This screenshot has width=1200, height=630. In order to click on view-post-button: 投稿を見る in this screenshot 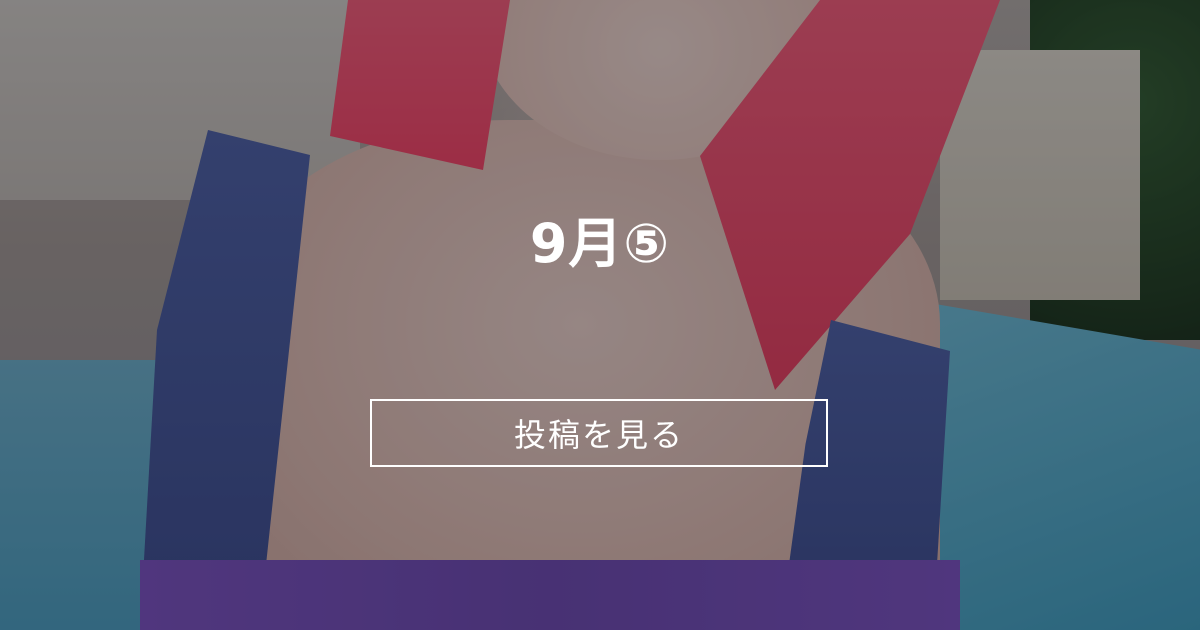, I will do `click(599, 433)`.